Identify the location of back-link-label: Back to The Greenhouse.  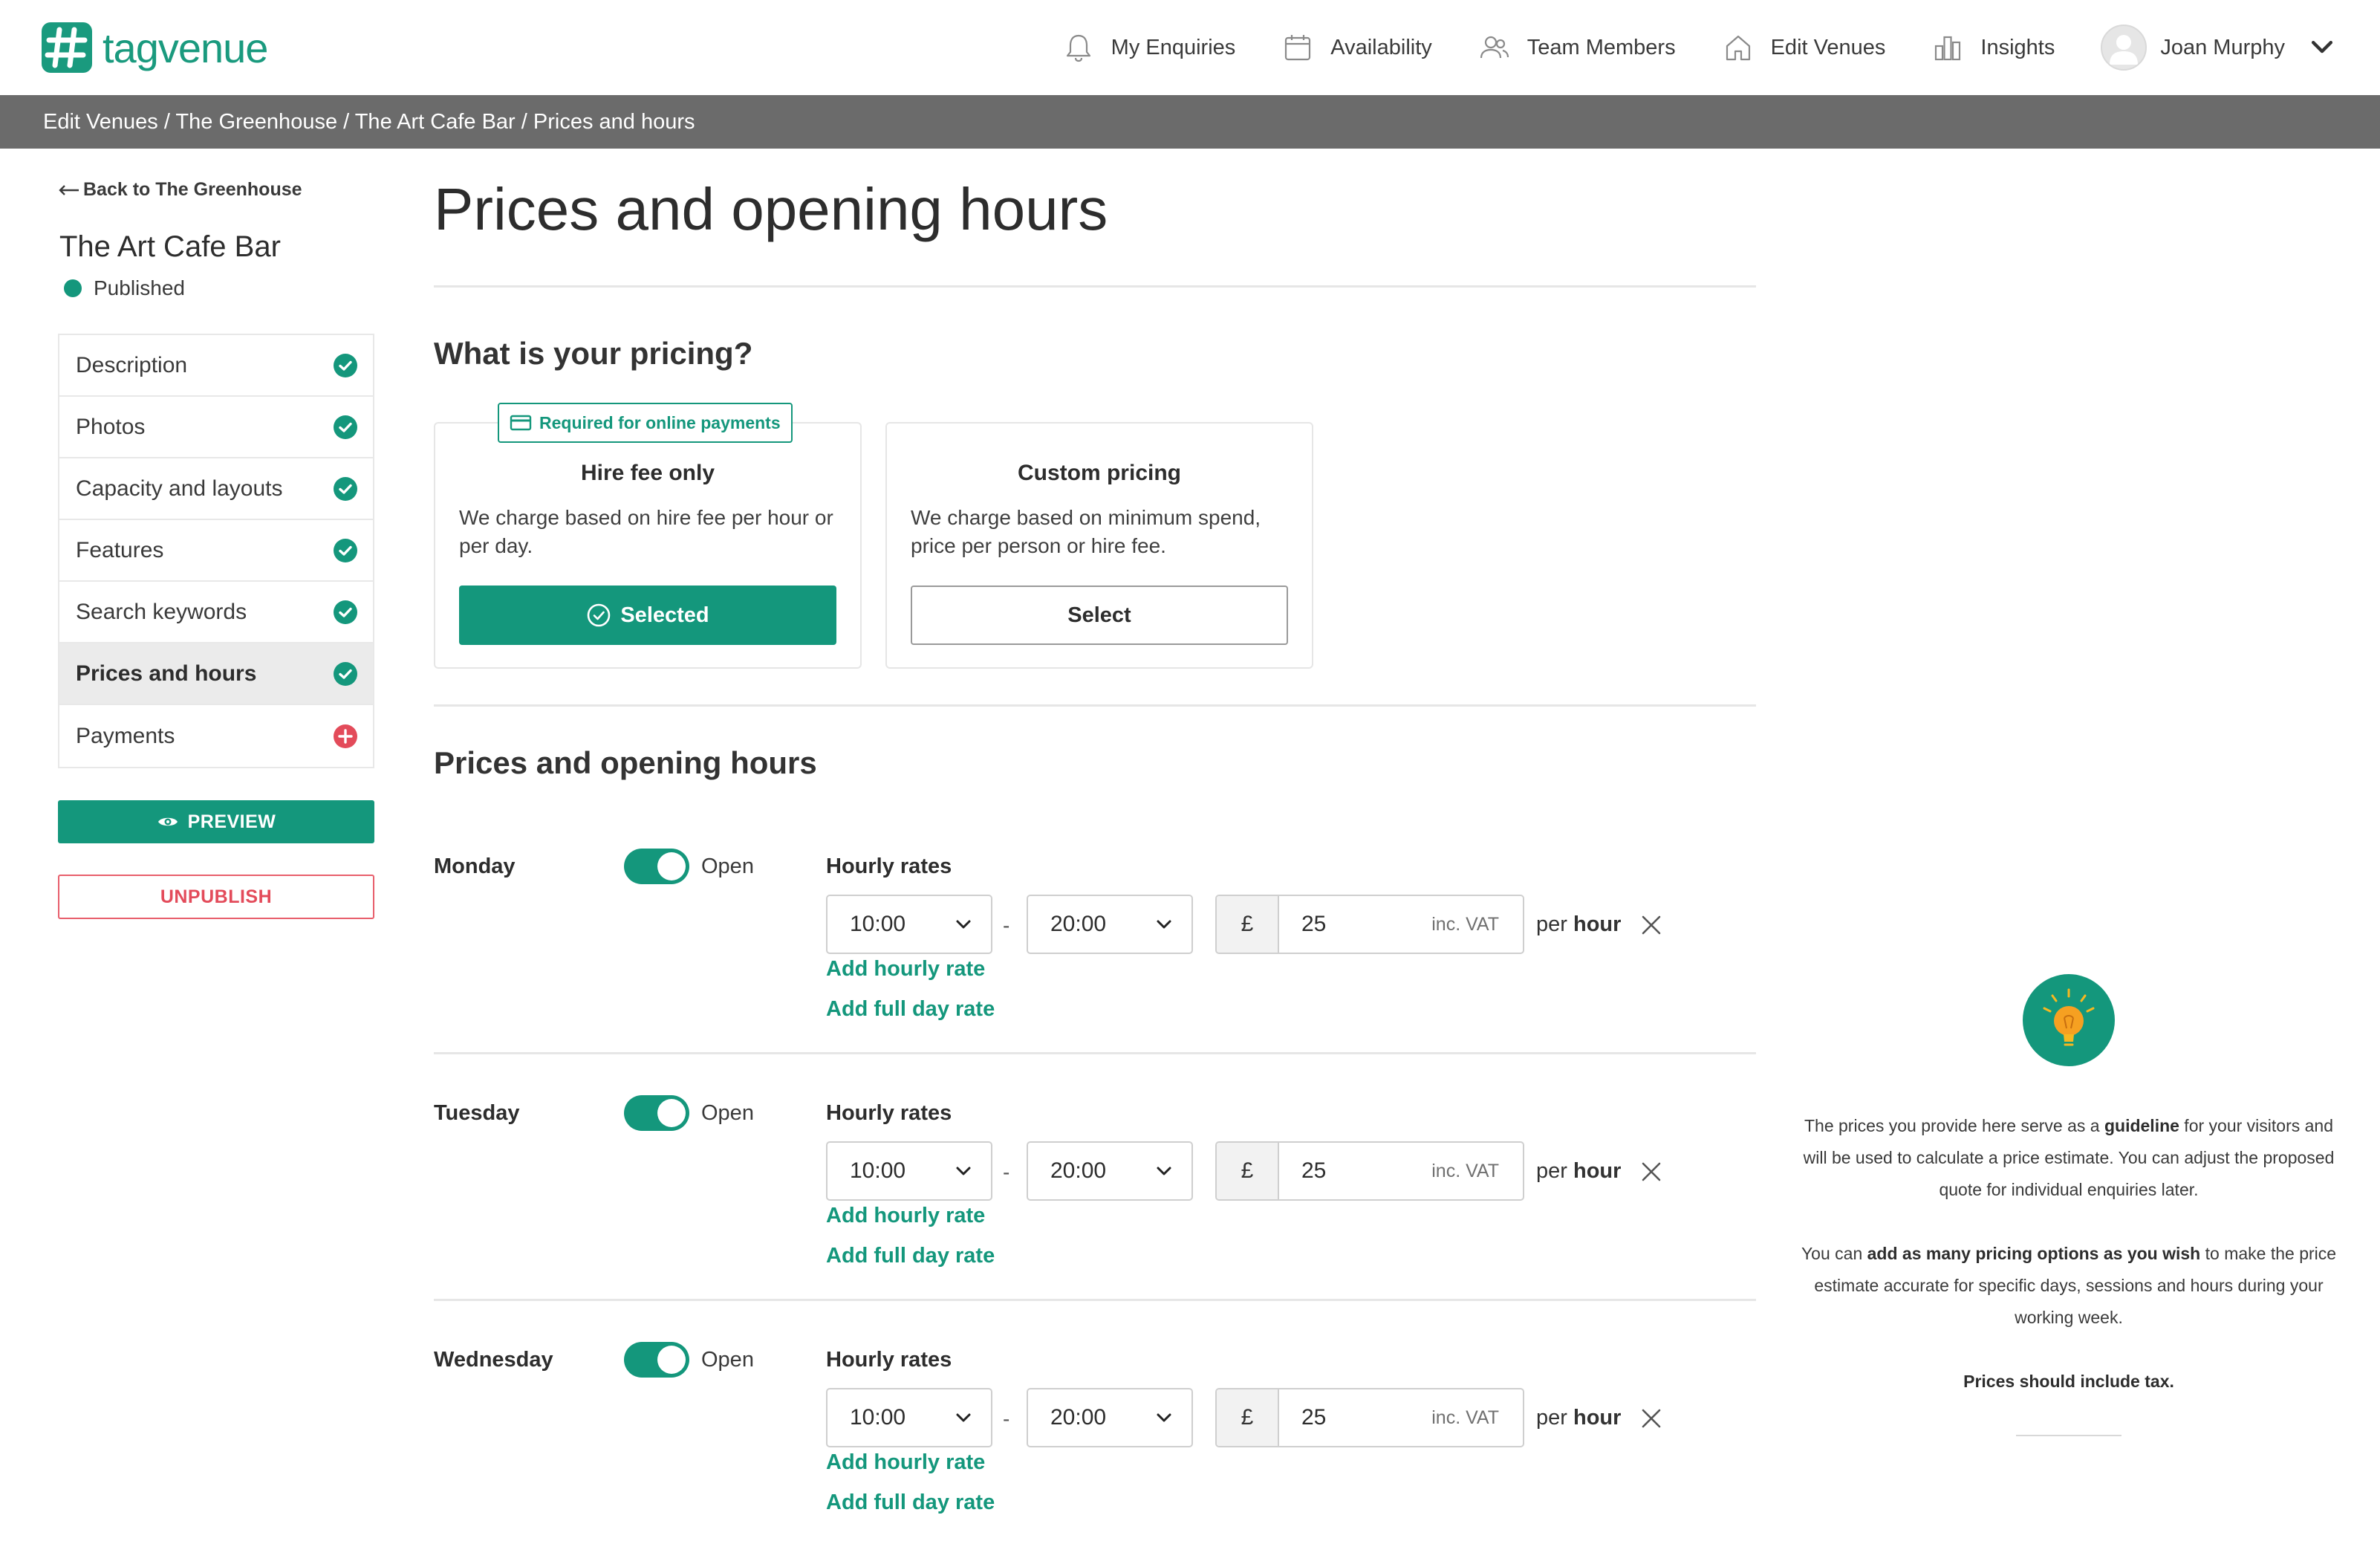
(193, 189).